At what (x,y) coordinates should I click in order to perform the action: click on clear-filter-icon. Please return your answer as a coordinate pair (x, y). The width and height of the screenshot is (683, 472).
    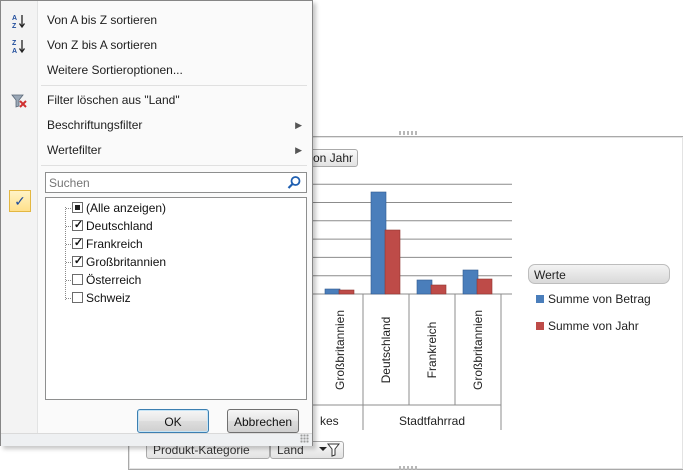
    Looking at the image, I should click on (19, 101).